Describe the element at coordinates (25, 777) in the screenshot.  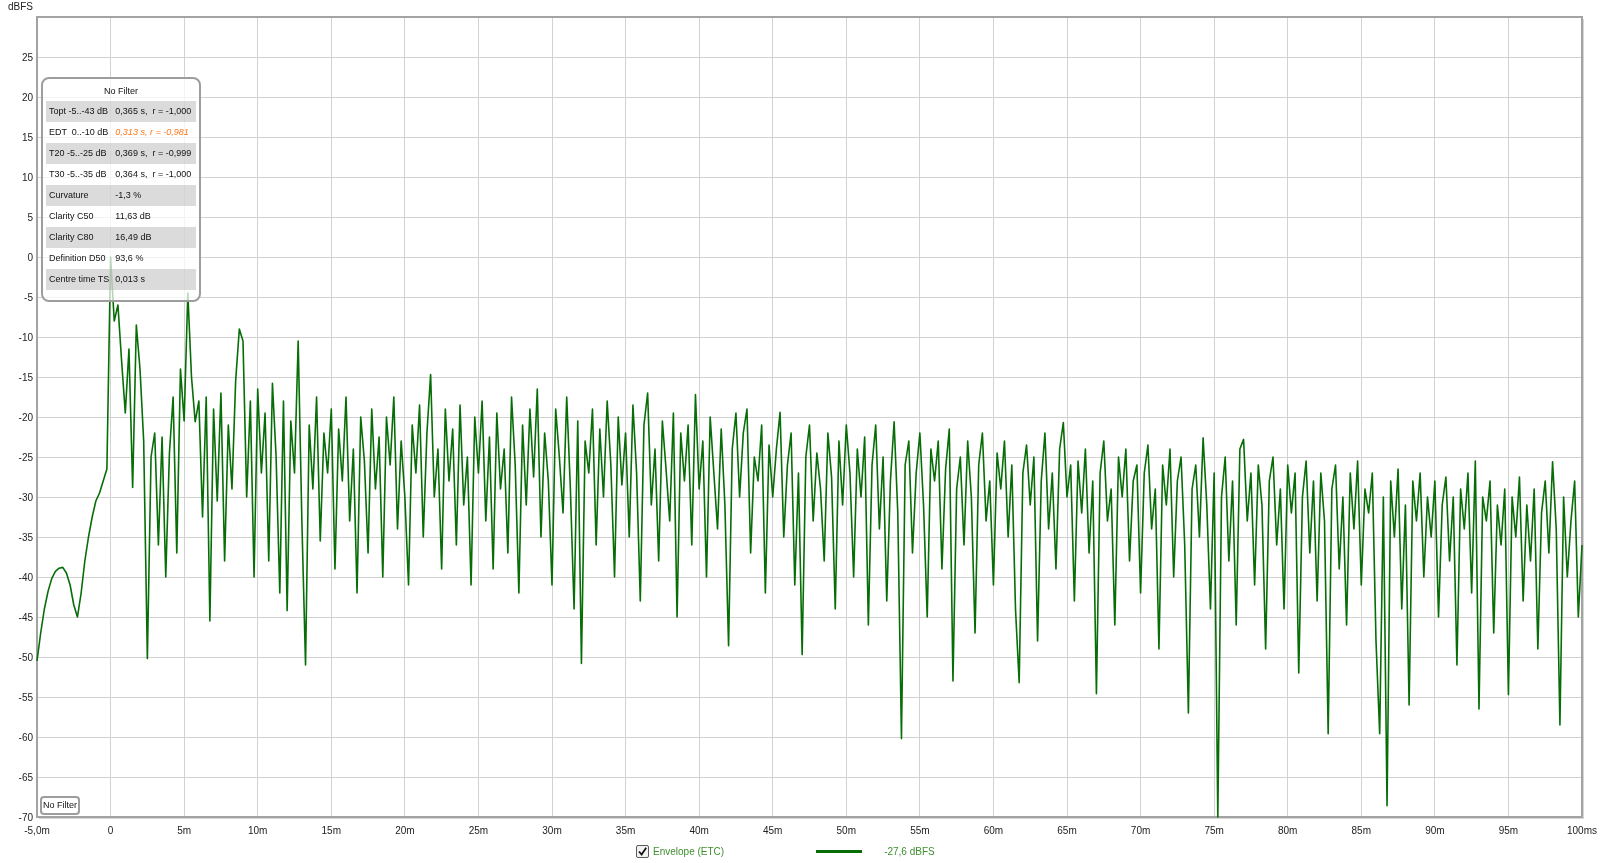
I see `y-tick-label: -65` at that location.